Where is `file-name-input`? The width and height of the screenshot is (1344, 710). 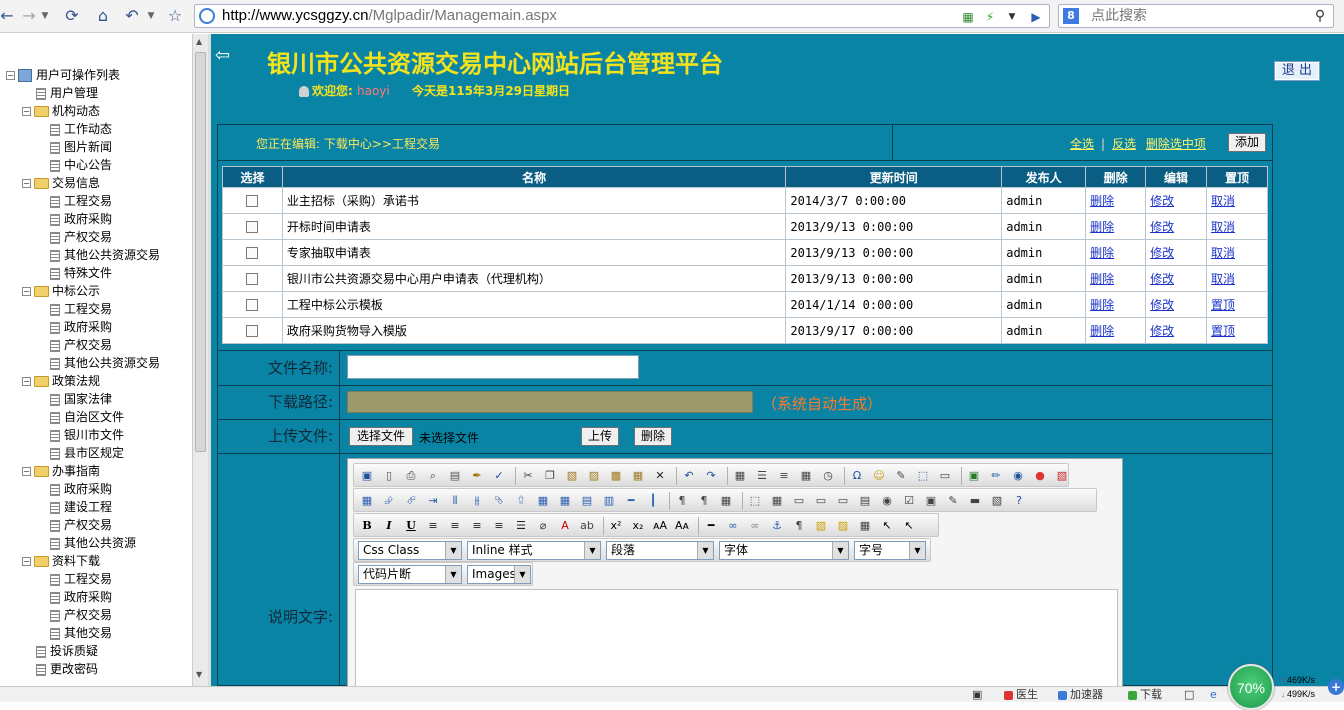 file-name-input is located at coordinates (493, 367).